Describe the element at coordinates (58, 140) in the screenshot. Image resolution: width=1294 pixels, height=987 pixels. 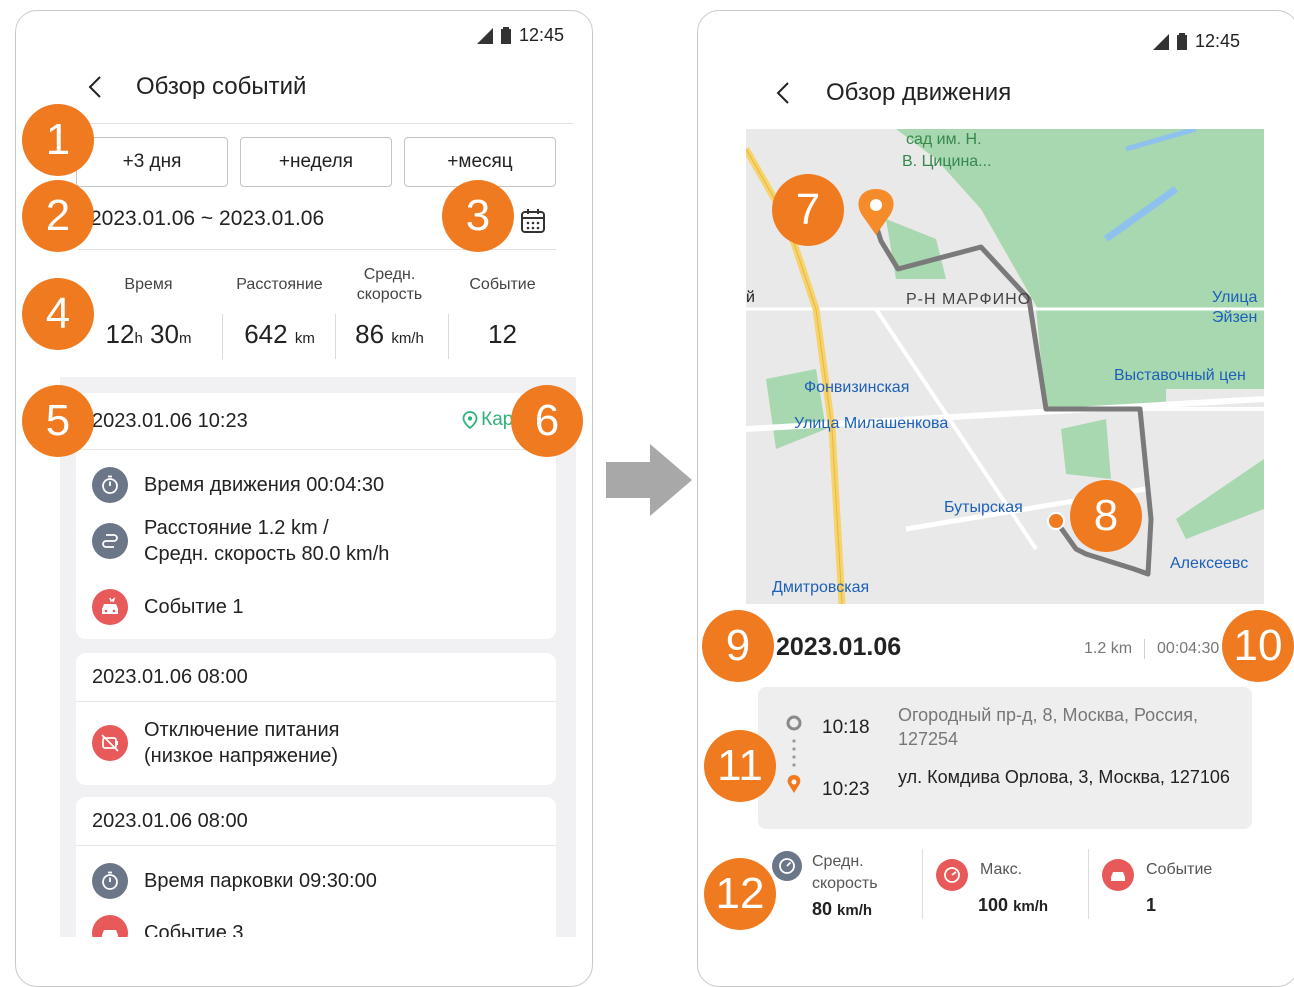
I see `callout-badge: 1` at that location.